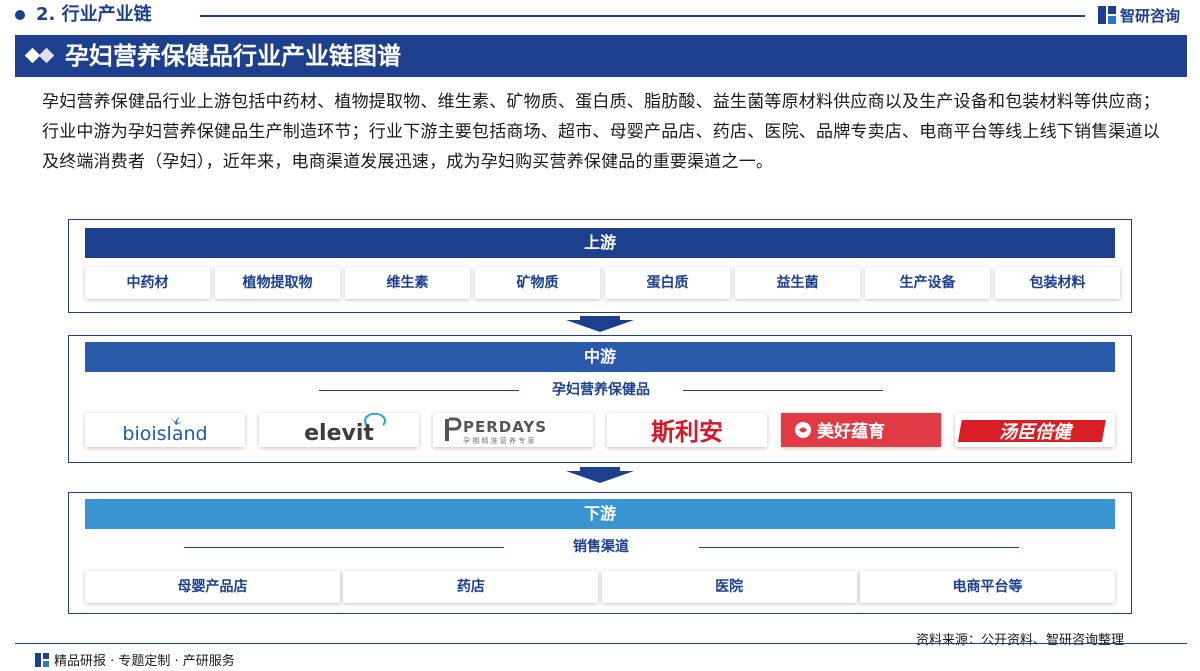 The height and width of the screenshot is (671, 1200). I want to click on upstream-panel: 上游 中药材 植物提取物 维生素 矿物质 蛋白质 益生菌 生产设备 包装材料, so click(600, 266).